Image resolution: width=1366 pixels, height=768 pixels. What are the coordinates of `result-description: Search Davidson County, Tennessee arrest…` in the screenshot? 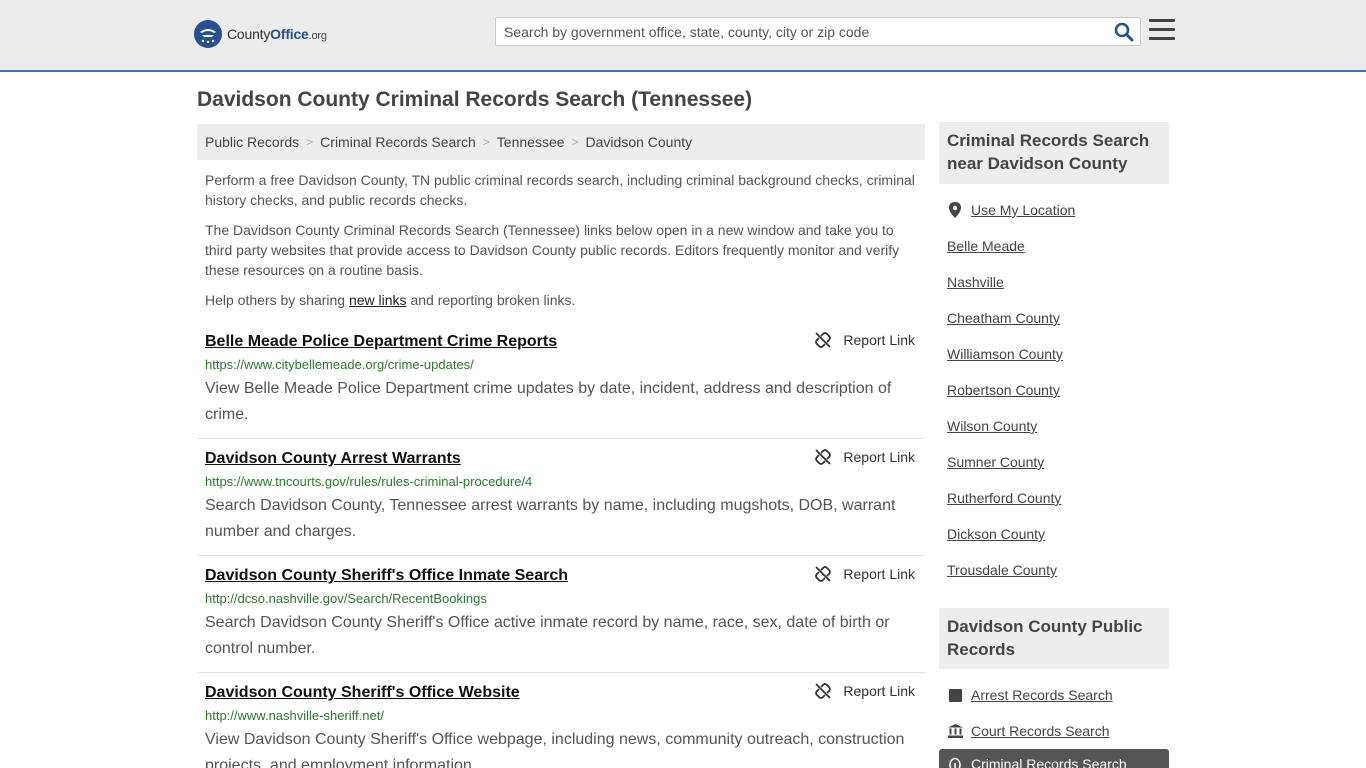 It's located at (550, 518).